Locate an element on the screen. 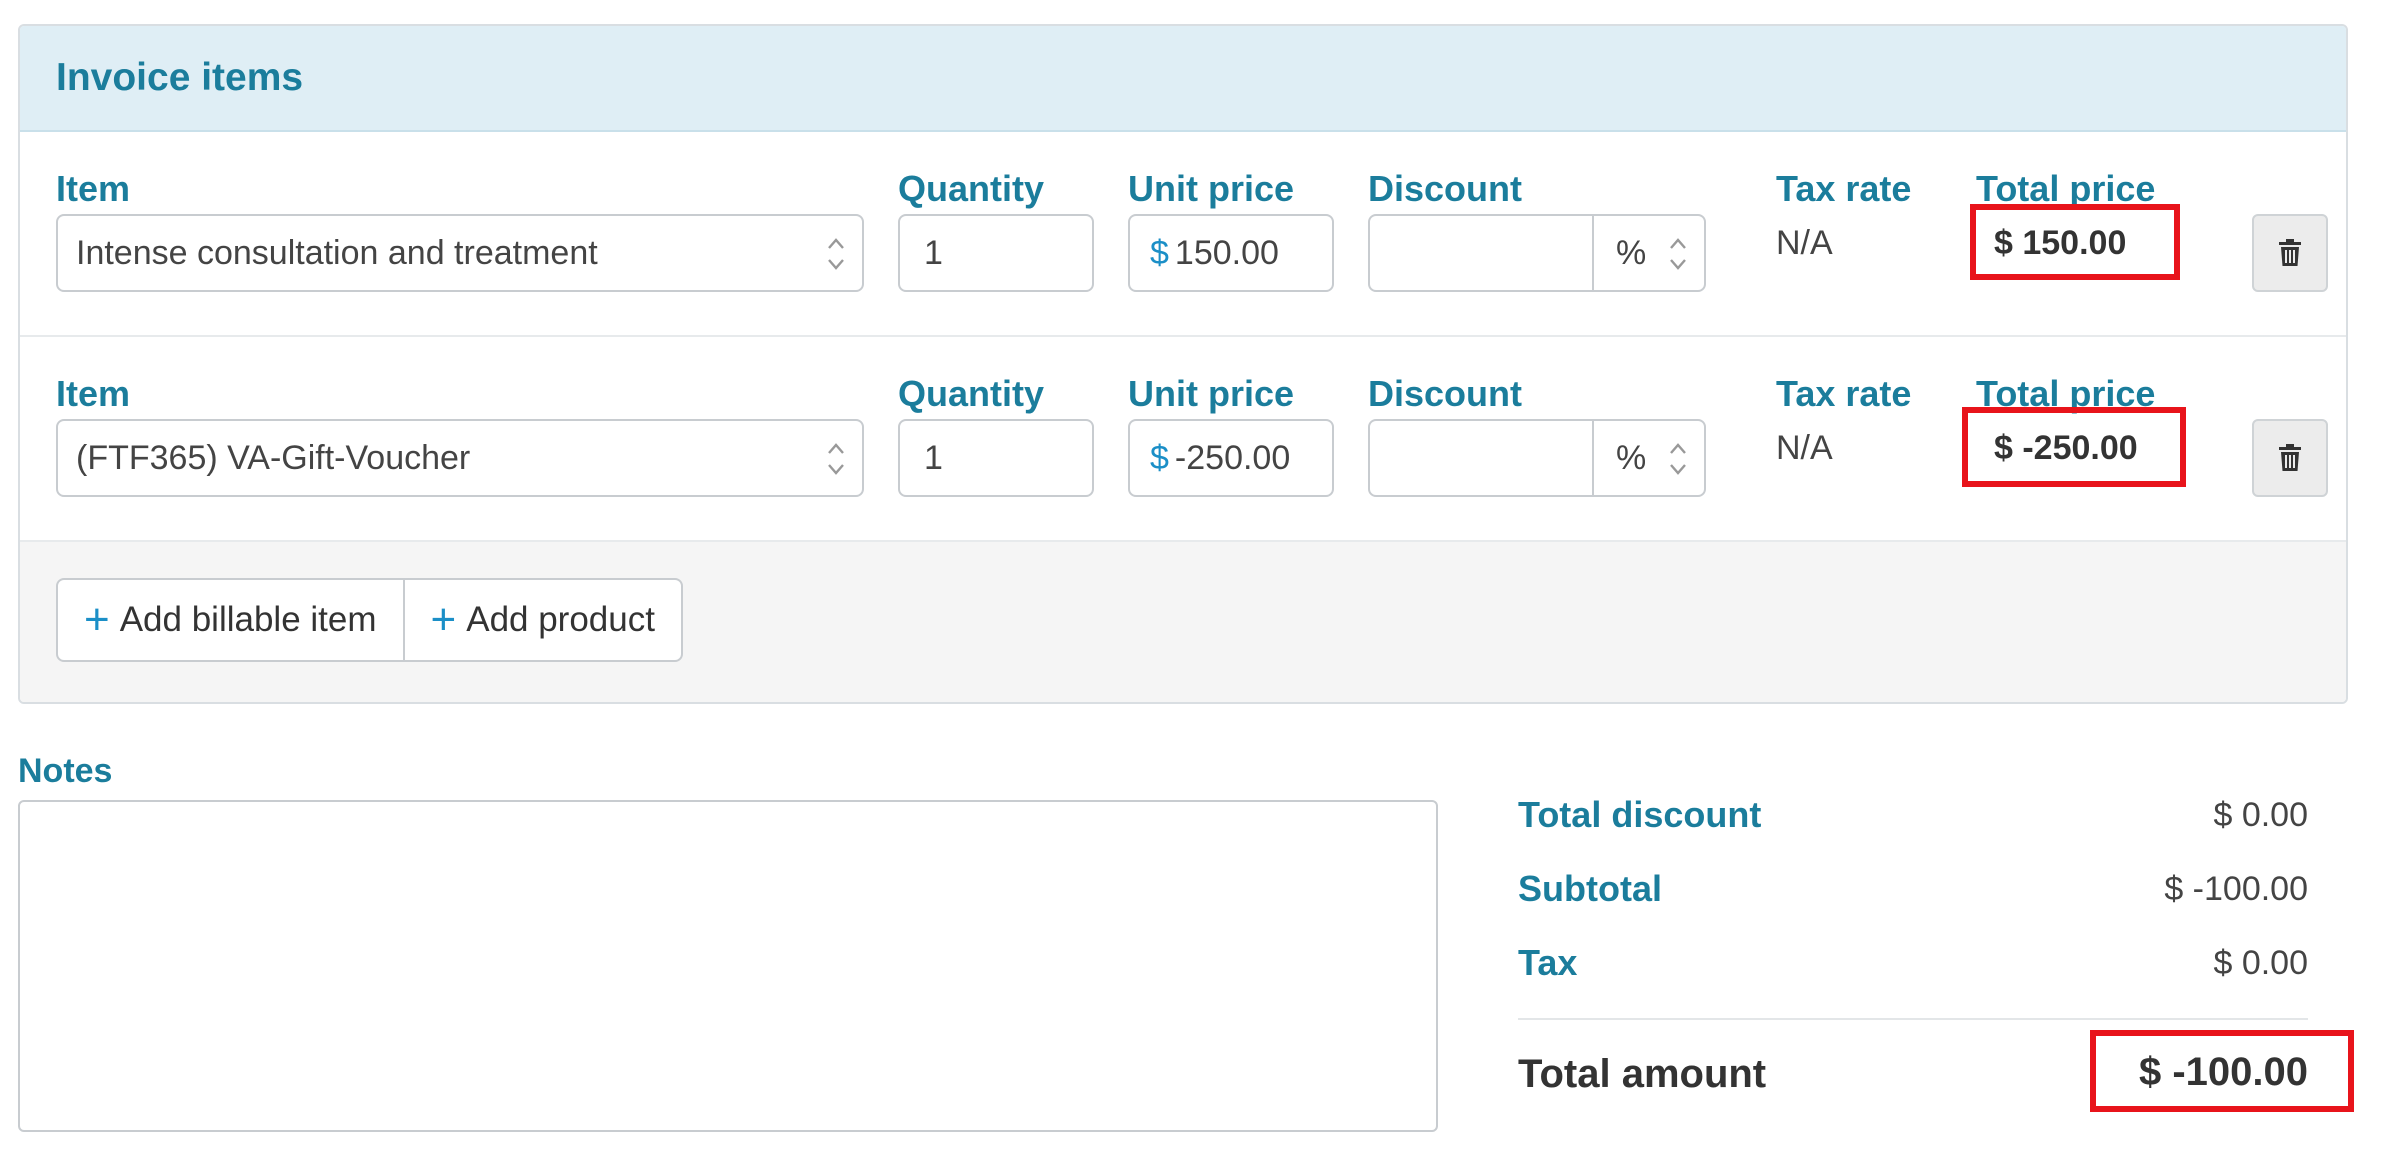 The width and height of the screenshot is (2388, 1157). unit-price-input: $ 150.00 is located at coordinates (1231, 253).